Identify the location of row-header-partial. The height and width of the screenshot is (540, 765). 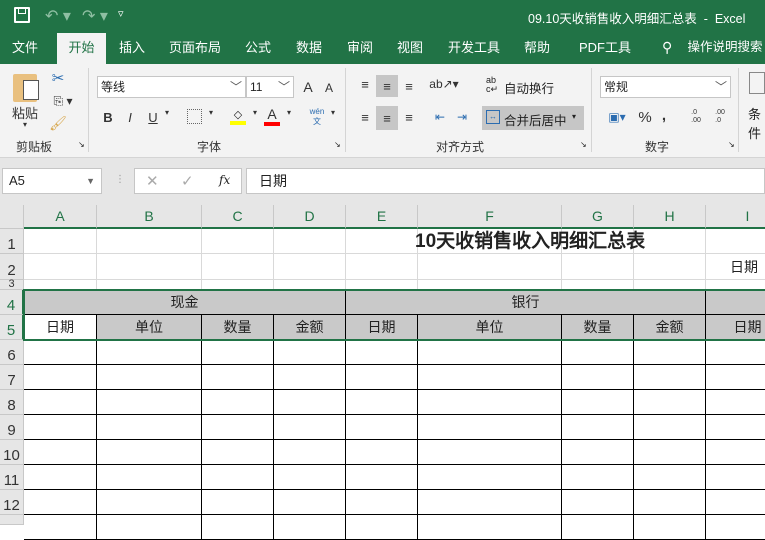
(12, 520).